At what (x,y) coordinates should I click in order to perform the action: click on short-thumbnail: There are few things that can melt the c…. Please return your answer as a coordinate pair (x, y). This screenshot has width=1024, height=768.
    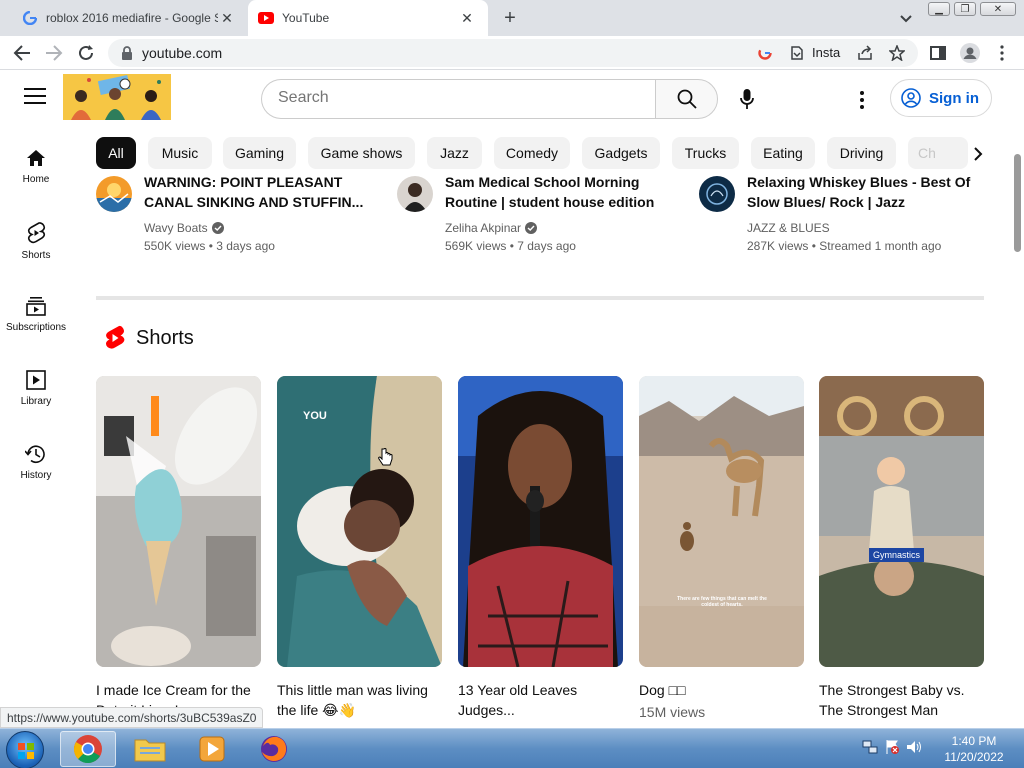
    Looking at the image, I should click on (721, 521).